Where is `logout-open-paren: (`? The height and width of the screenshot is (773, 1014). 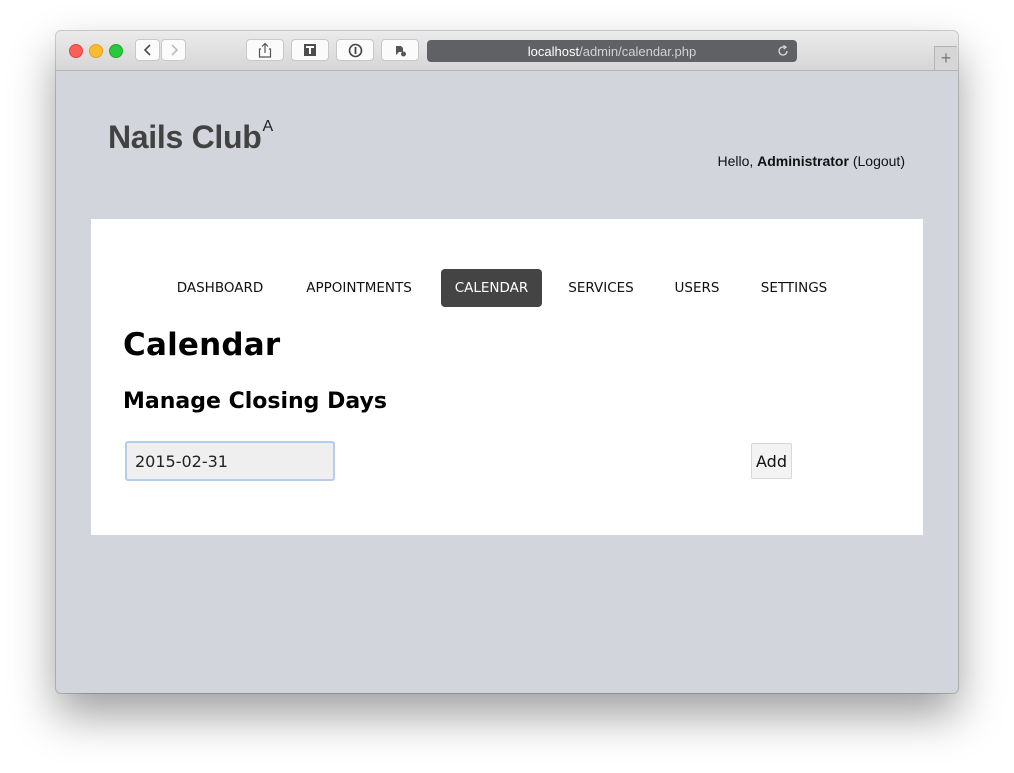
logout-open-paren: ( is located at coordinates (853, 161).